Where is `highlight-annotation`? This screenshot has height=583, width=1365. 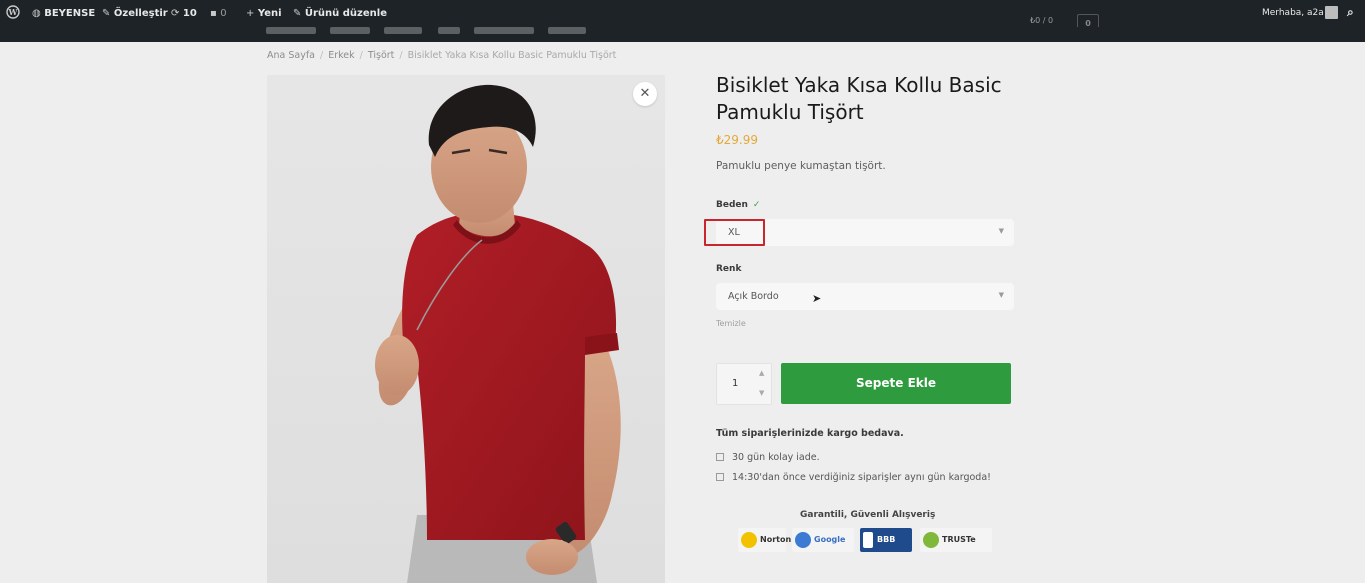 highlight-annotation is located at coordinates (734, 232).